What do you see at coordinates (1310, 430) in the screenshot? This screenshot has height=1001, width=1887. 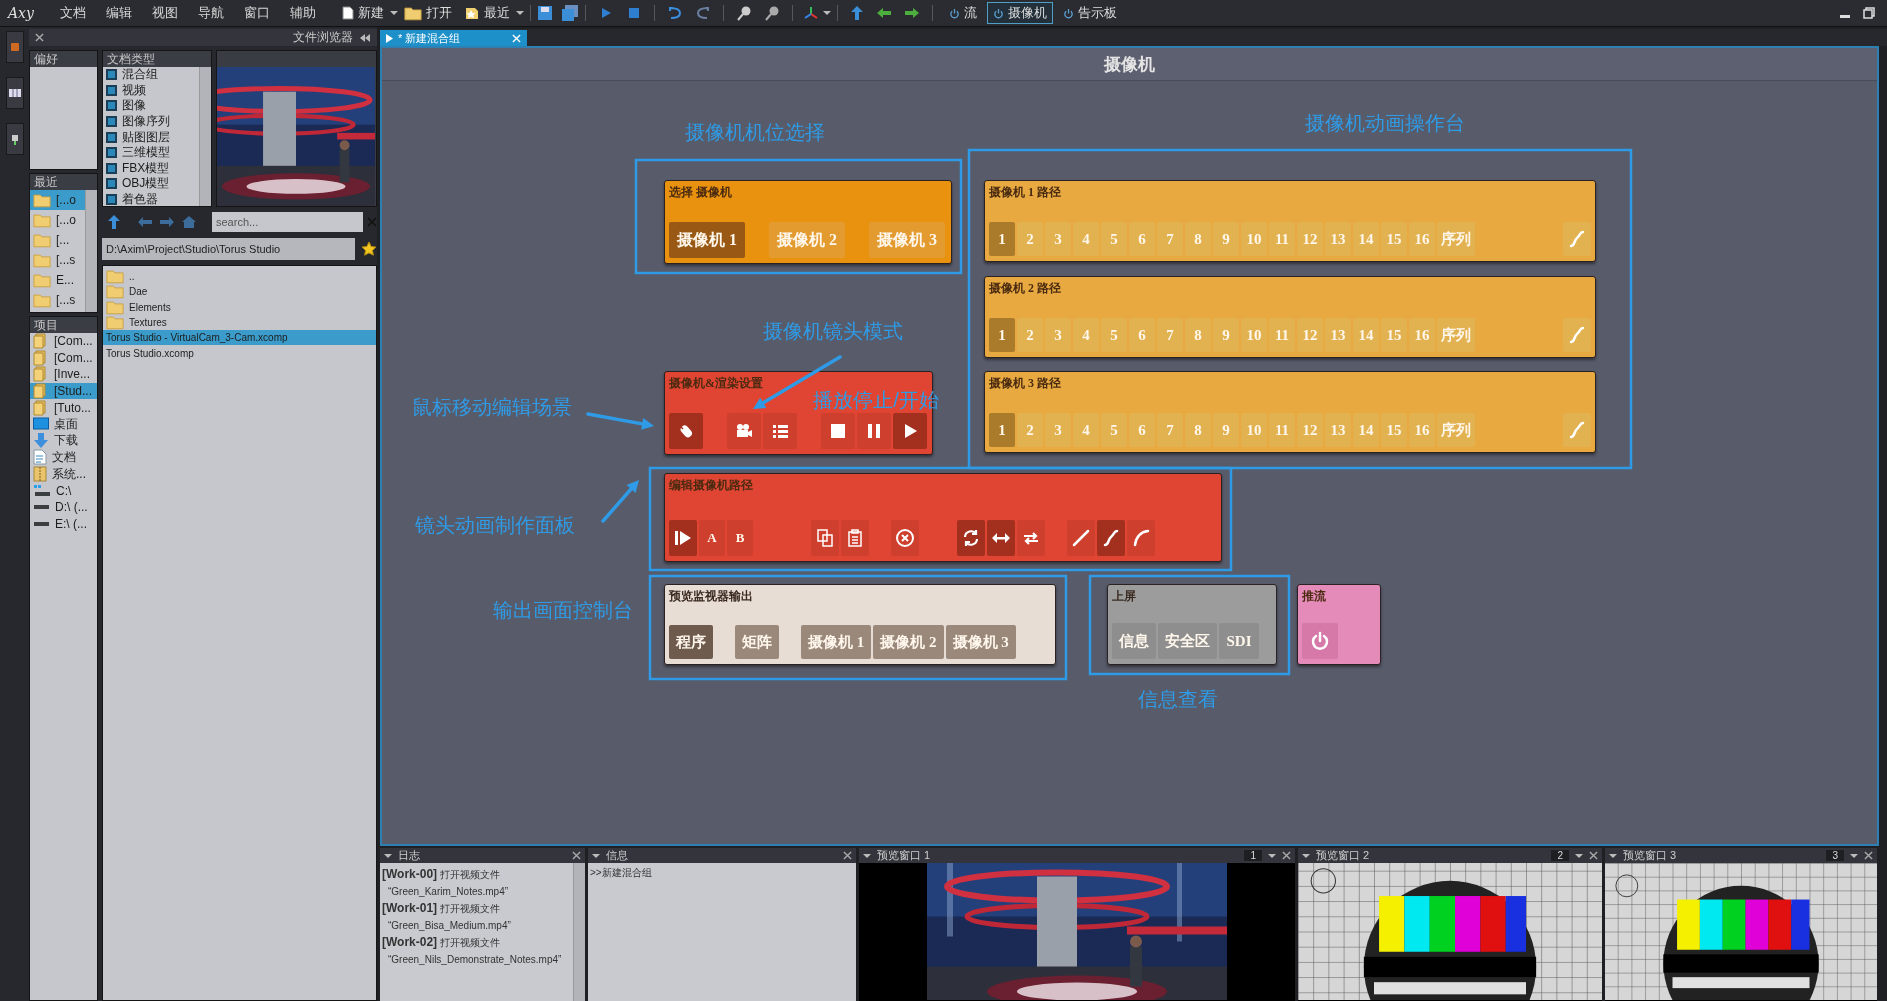 I see `panel-button: 12` at bounding box center [1310, 430].